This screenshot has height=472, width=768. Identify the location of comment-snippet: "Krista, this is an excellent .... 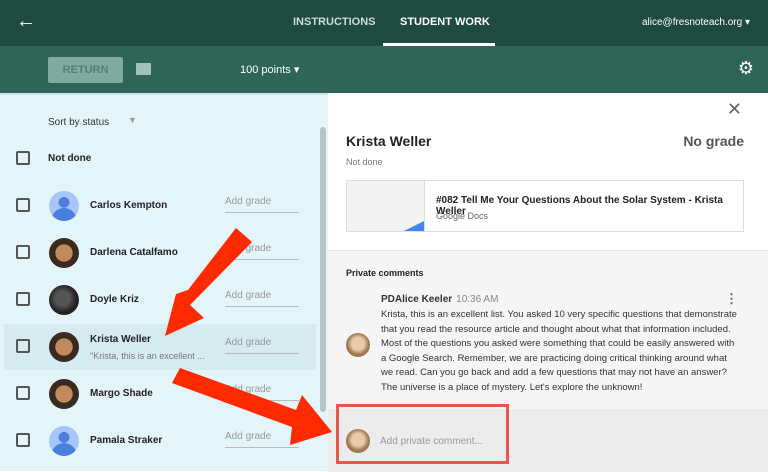
(147, 356).